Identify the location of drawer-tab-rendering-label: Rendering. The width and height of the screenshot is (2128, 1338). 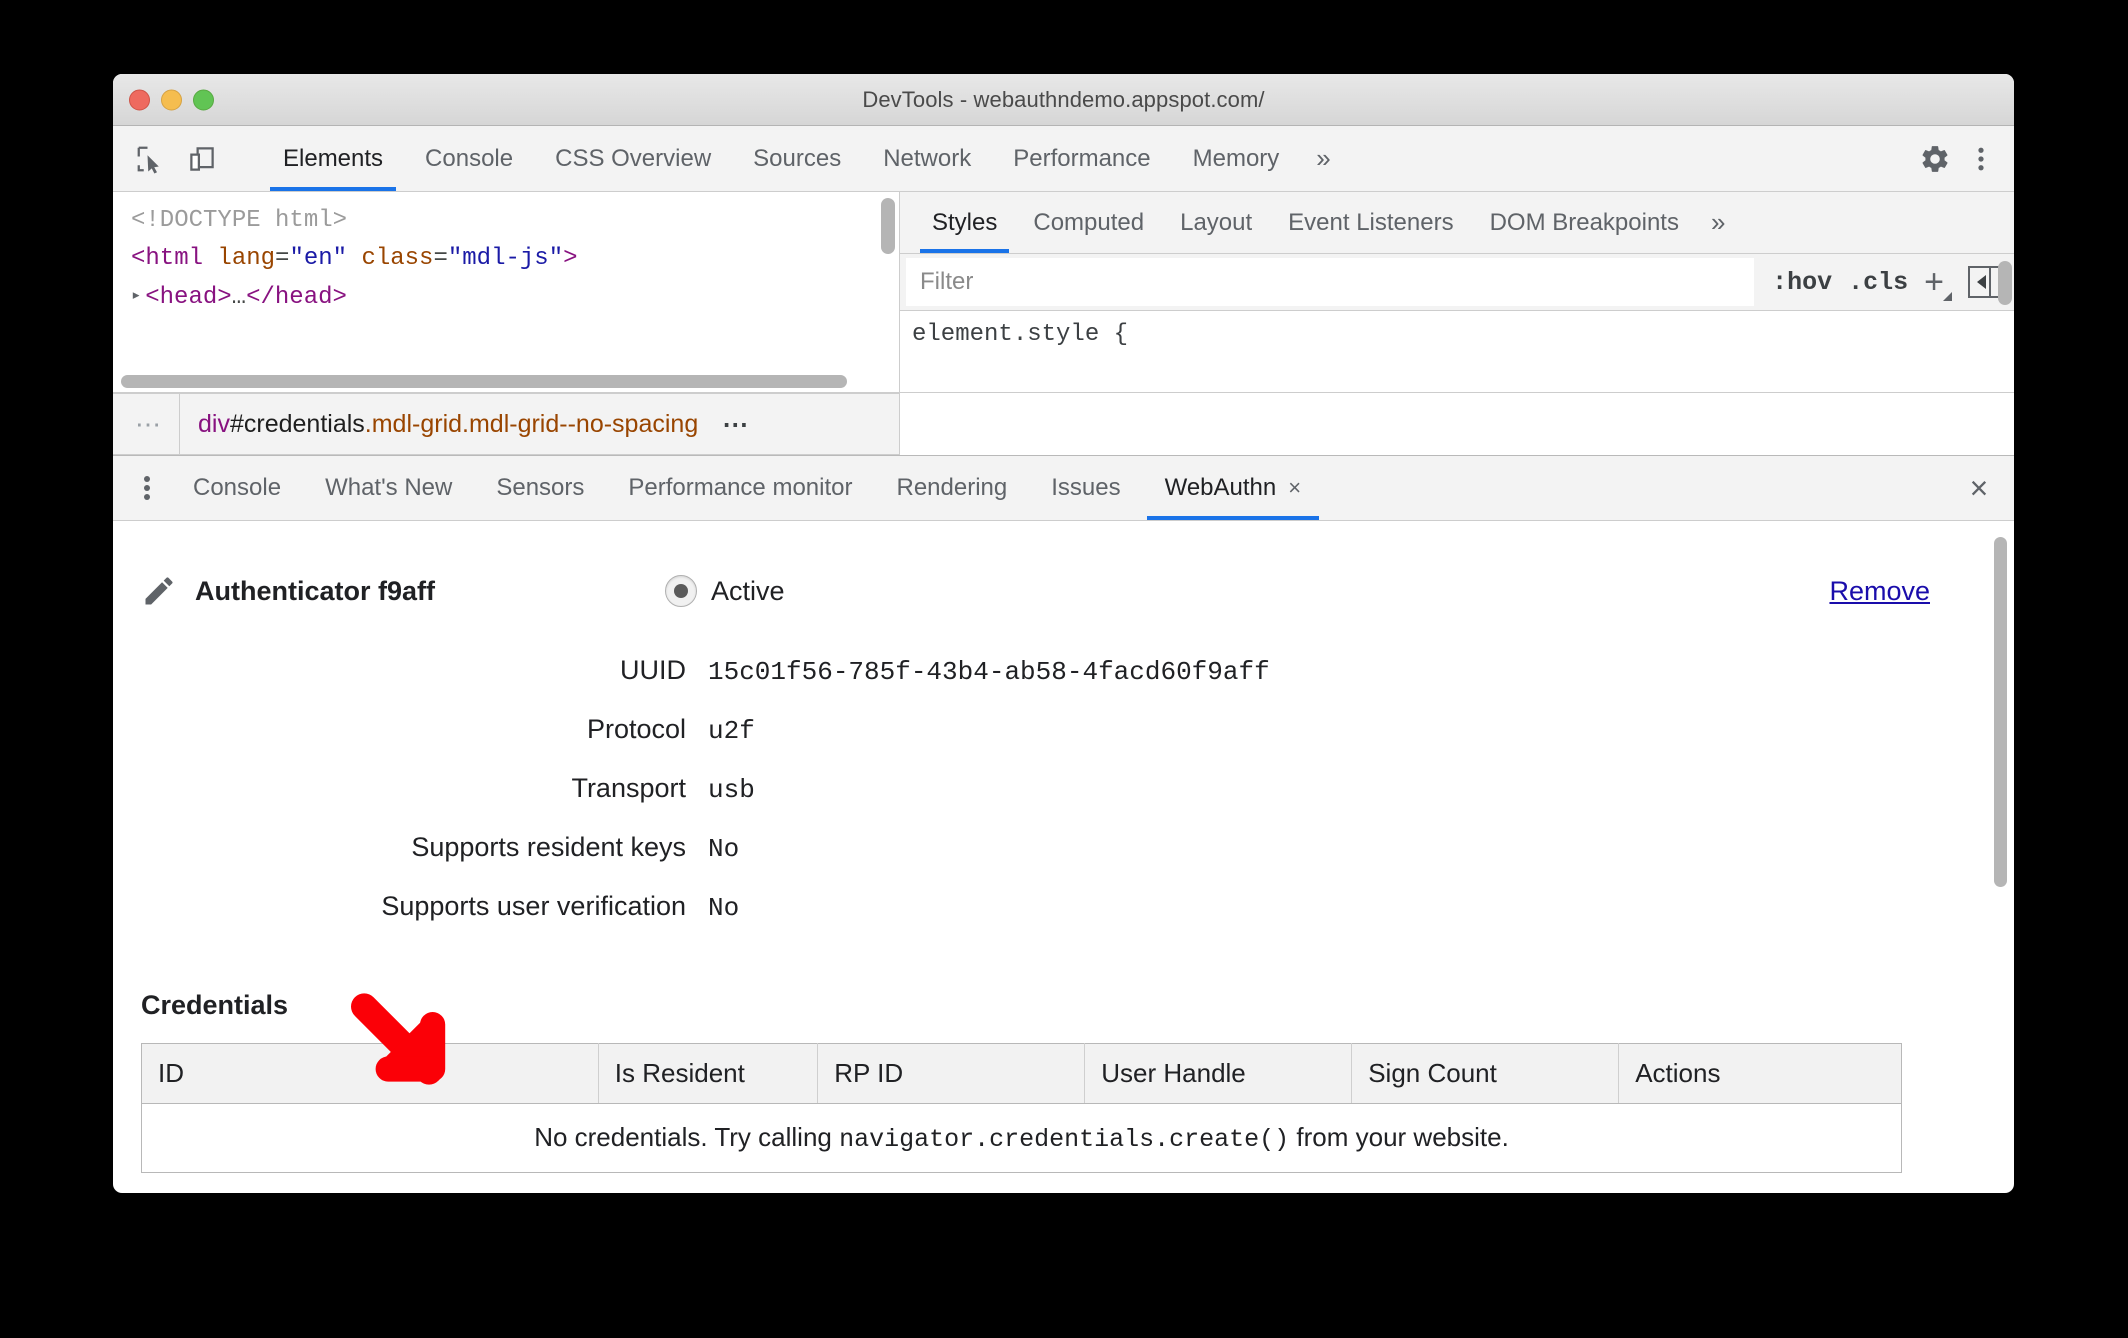
(952, 487).